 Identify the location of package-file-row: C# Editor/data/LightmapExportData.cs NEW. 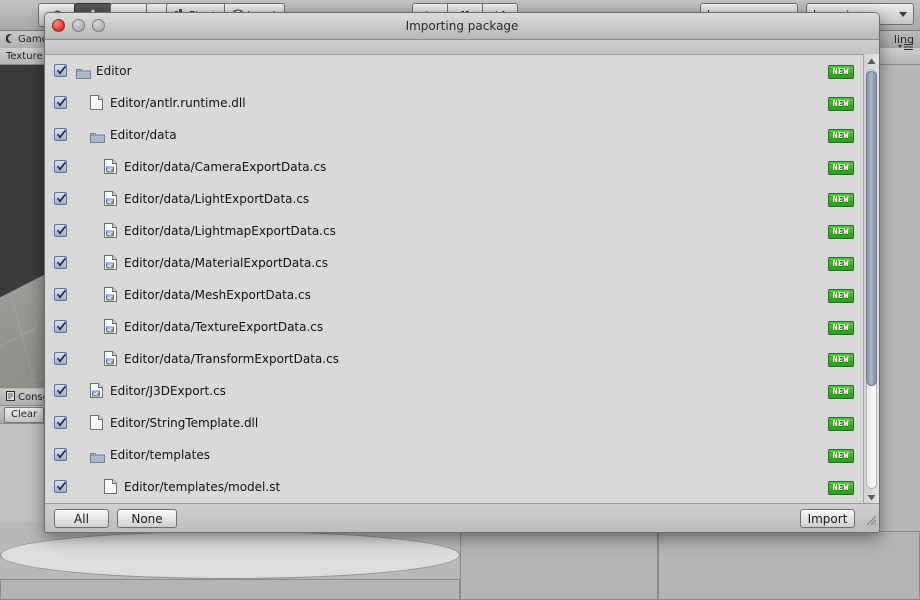
(462, 231).